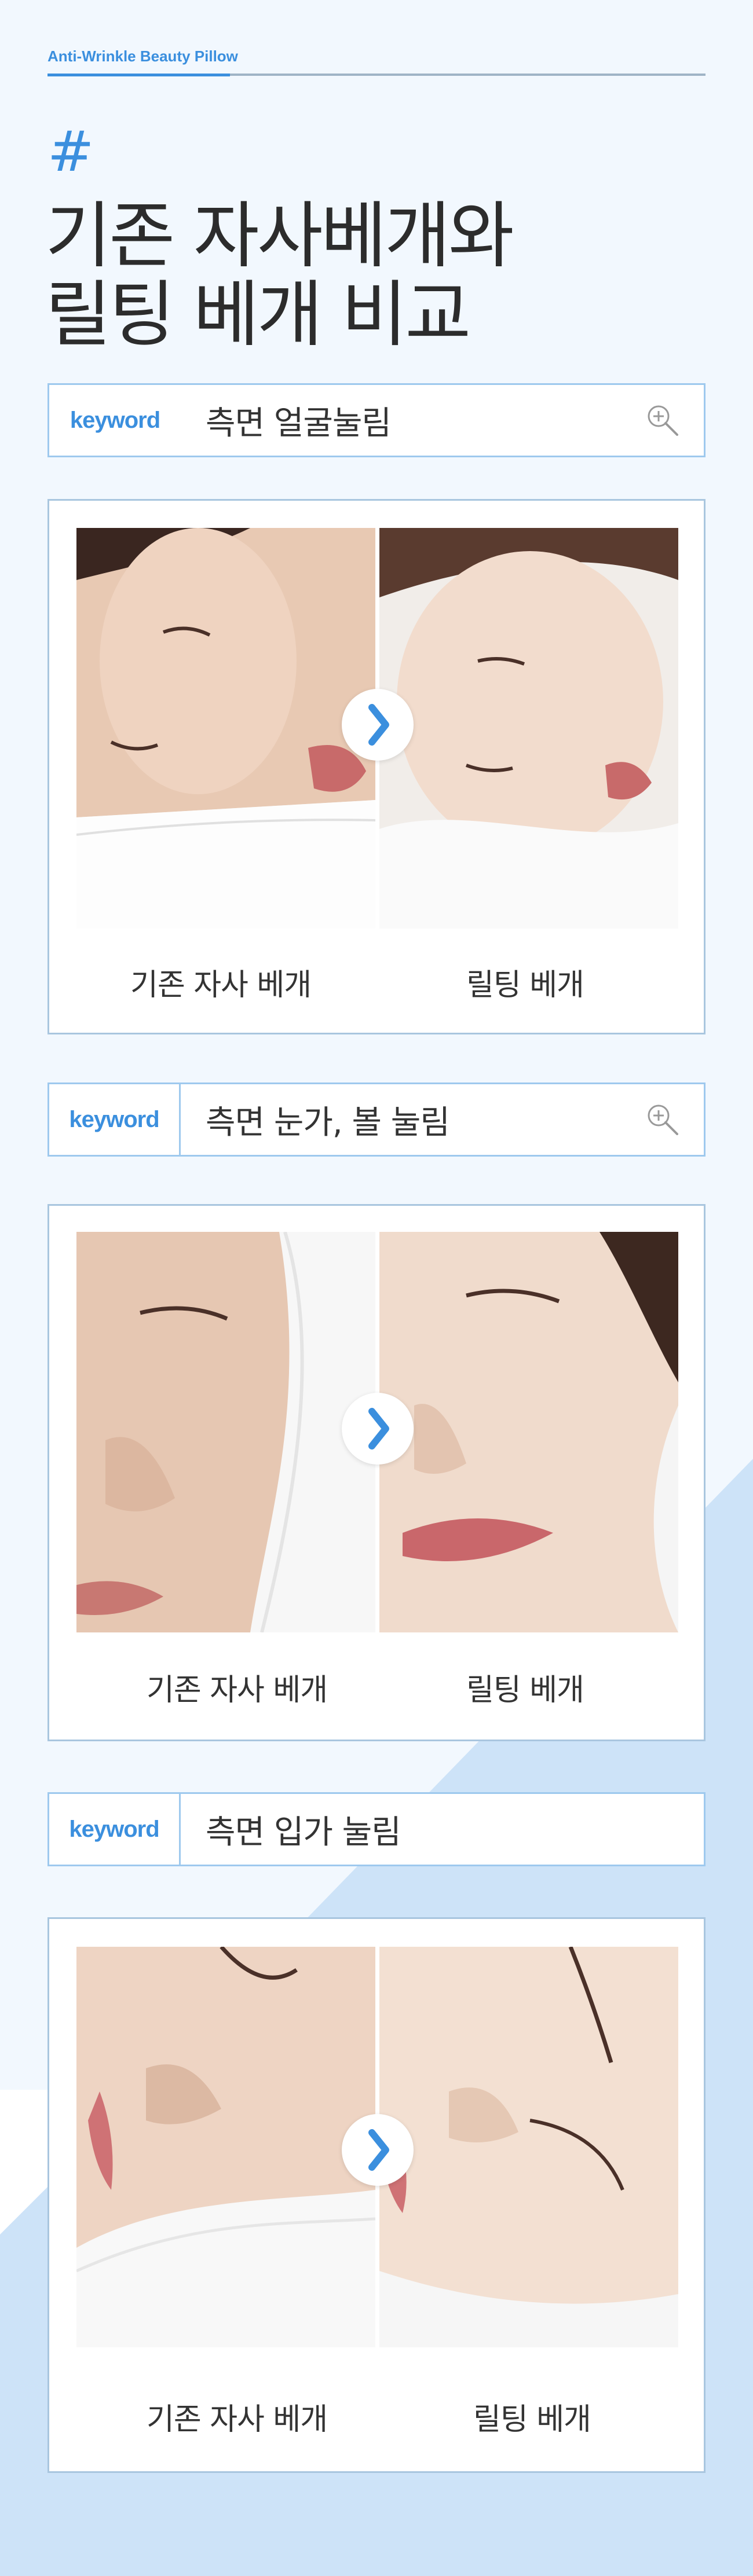 The image size is (753, 2576). I want to click on page-title: 기존 자사베개와 릴팅 베개 비교, so click(279, 276).